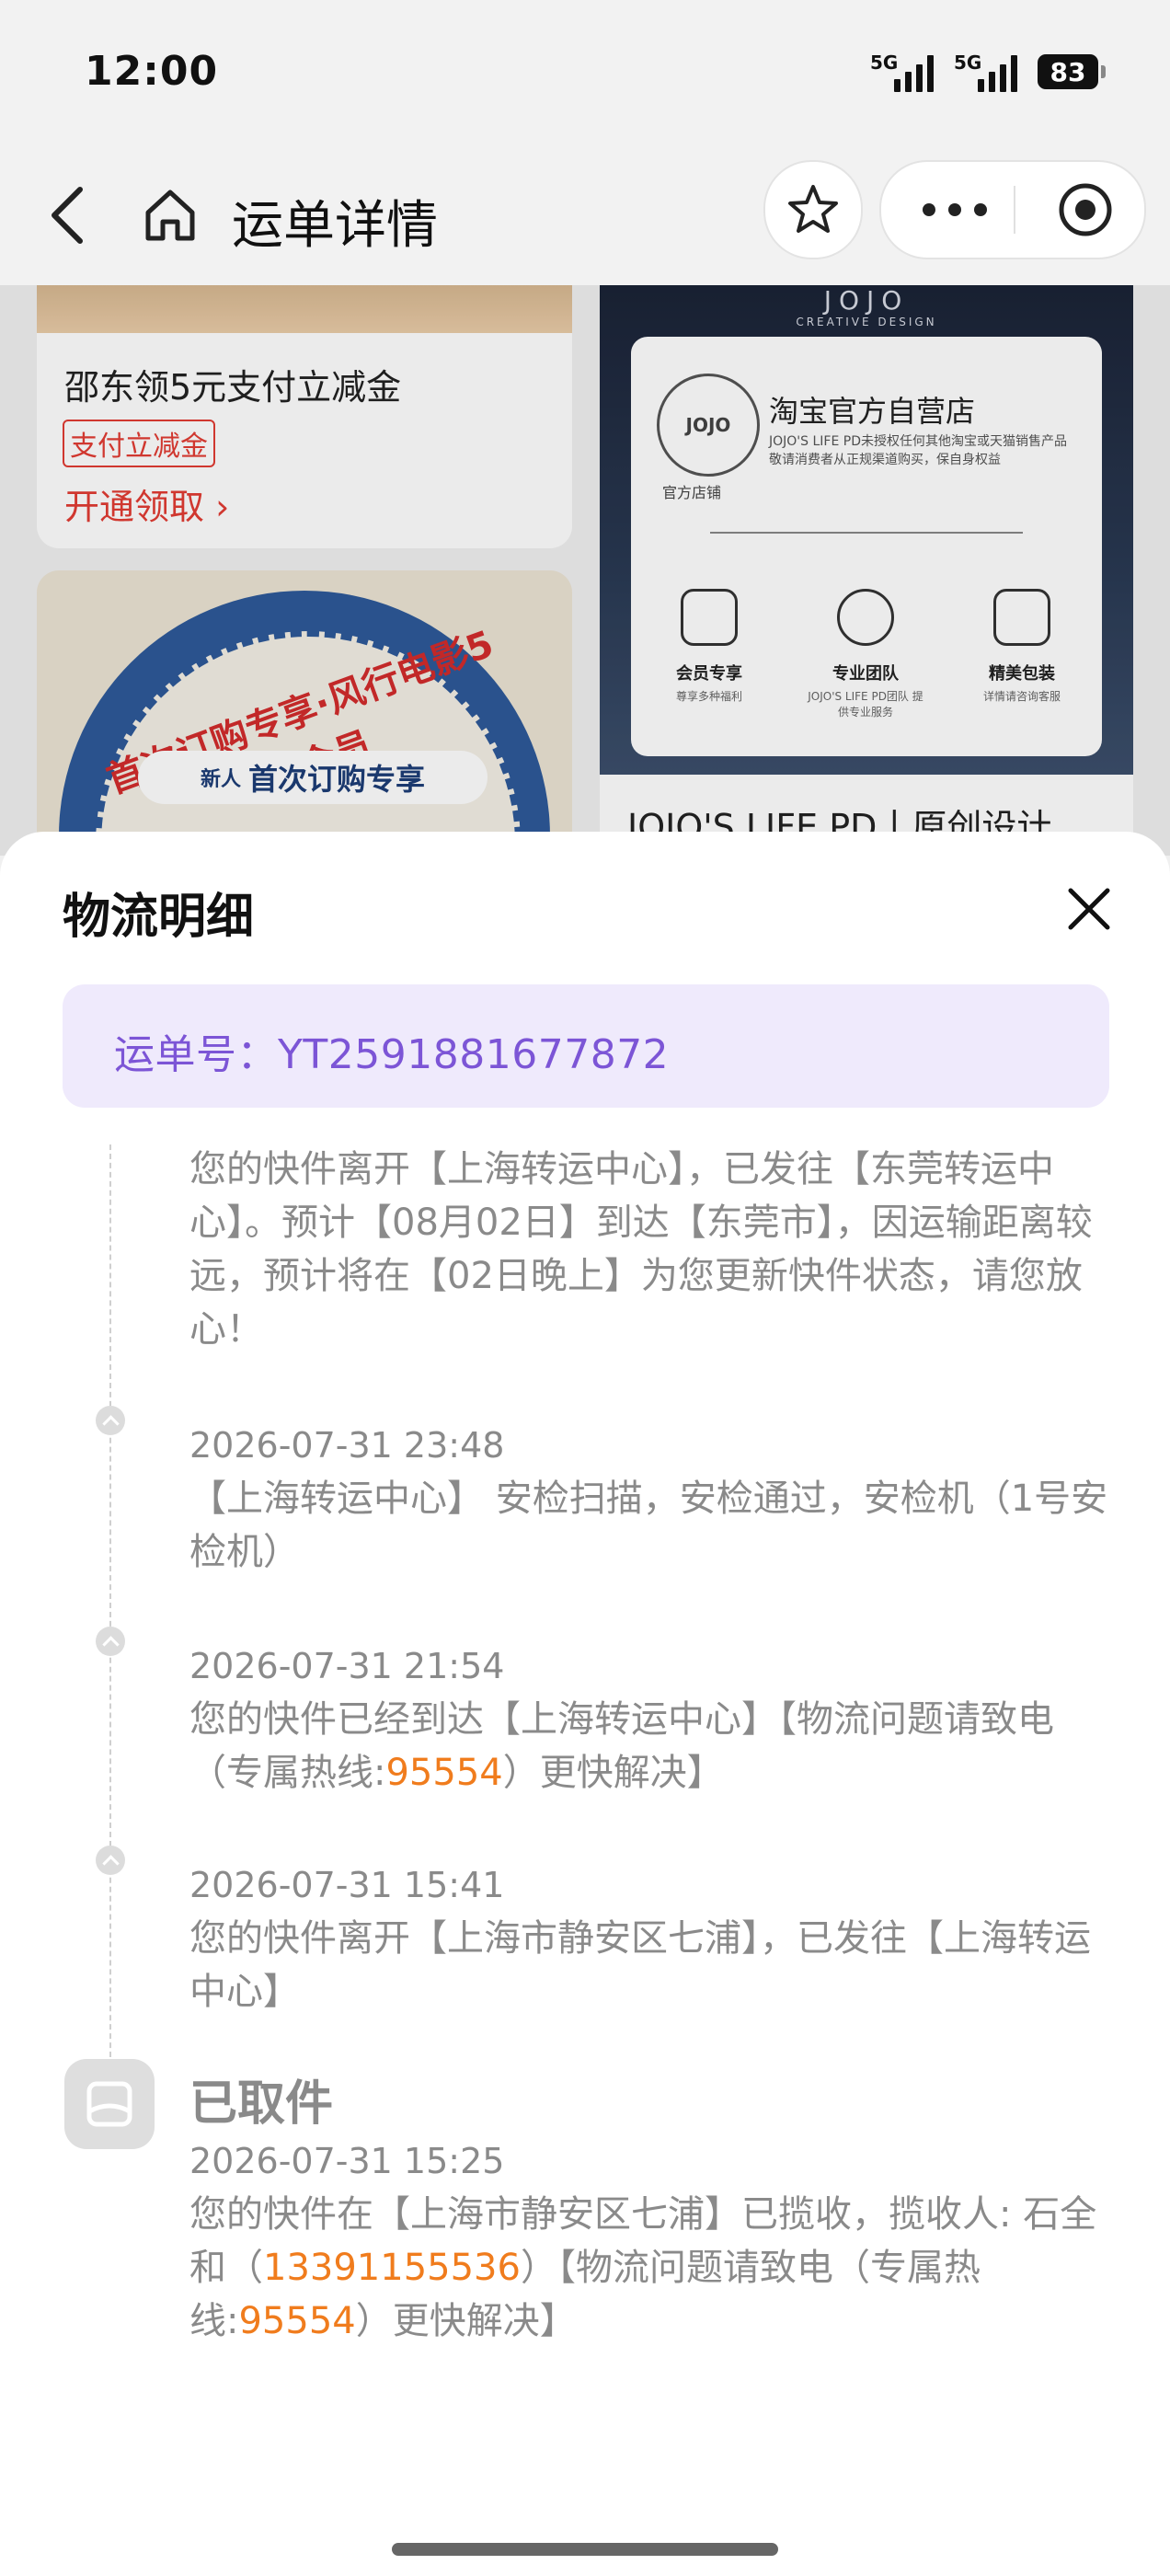 The image size is (1170, 2576). I want to click on timeline-time: 2026-07-31 15:25, so click(347, 2161).